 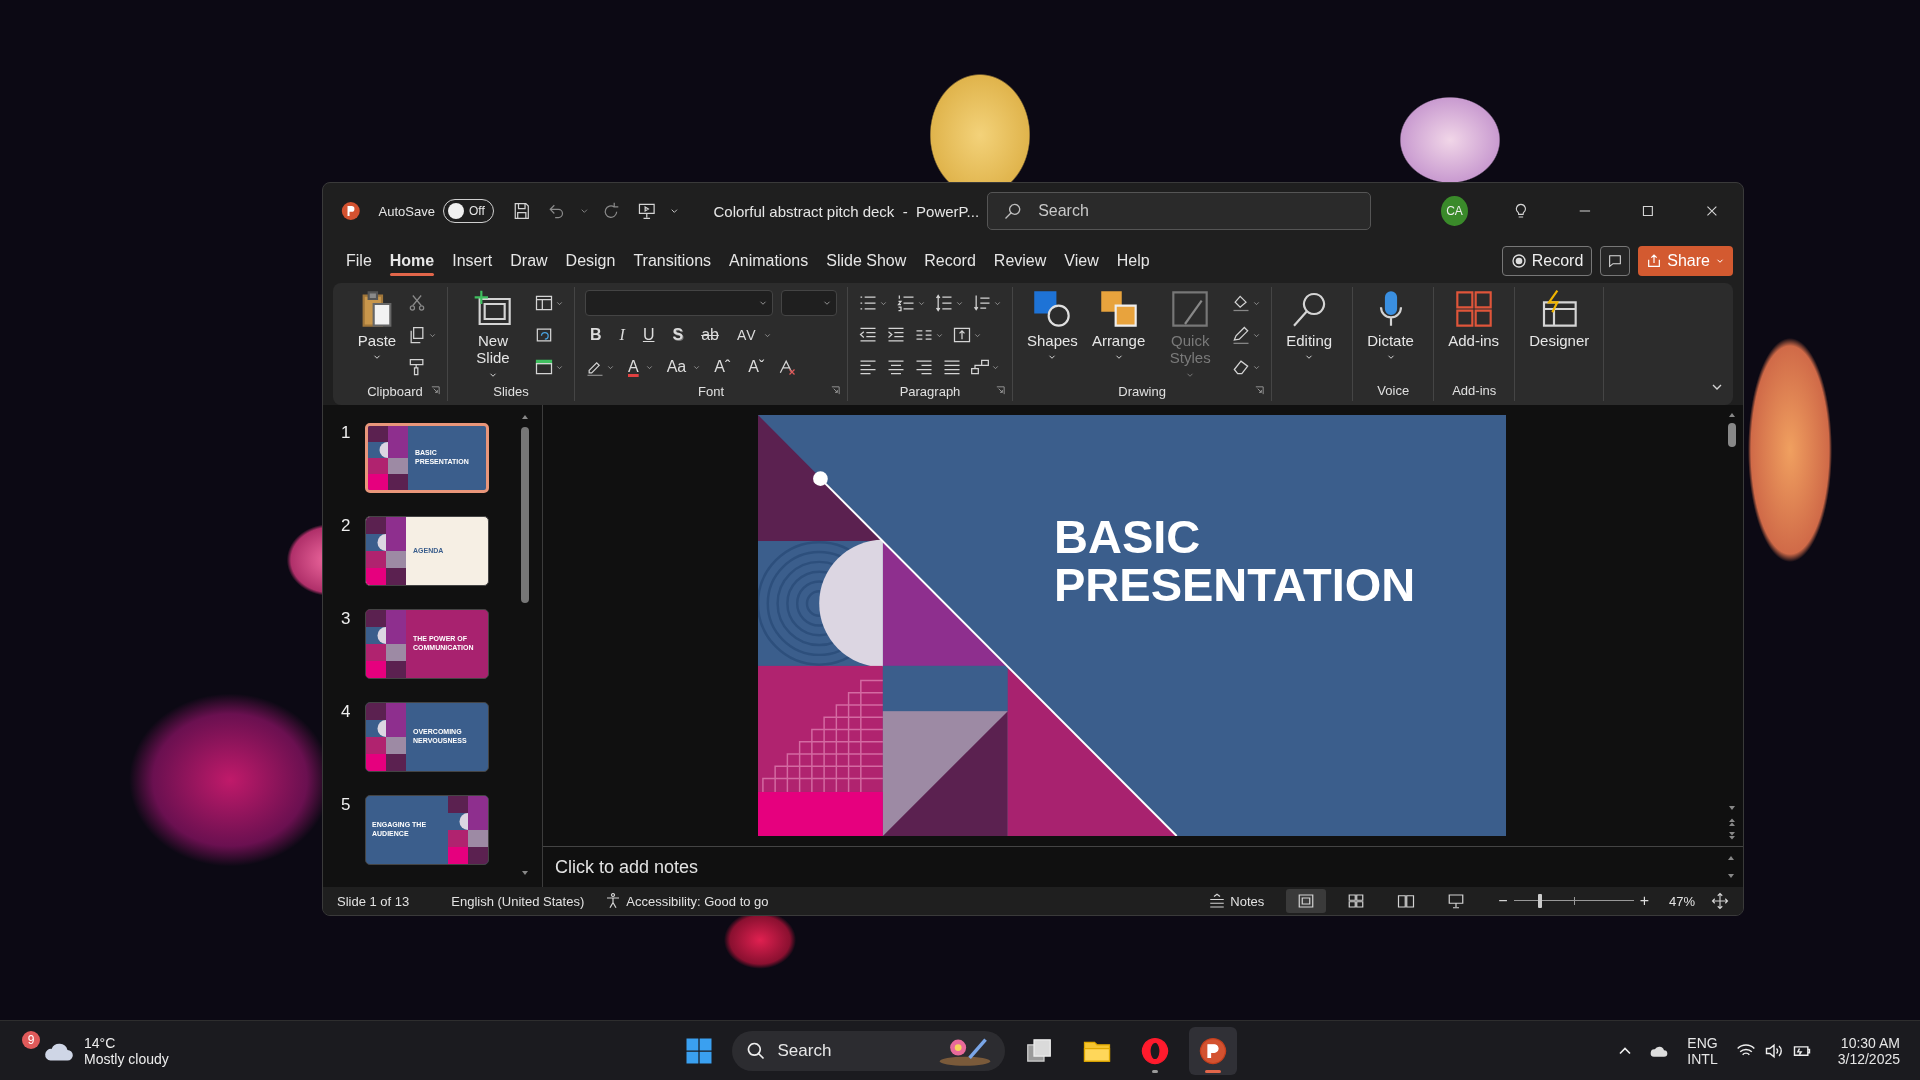 What do you see at coordinates (722, 367) in the screenshot?
I see `grow-font-button: Aˆ` at bounding box center [722, 367].